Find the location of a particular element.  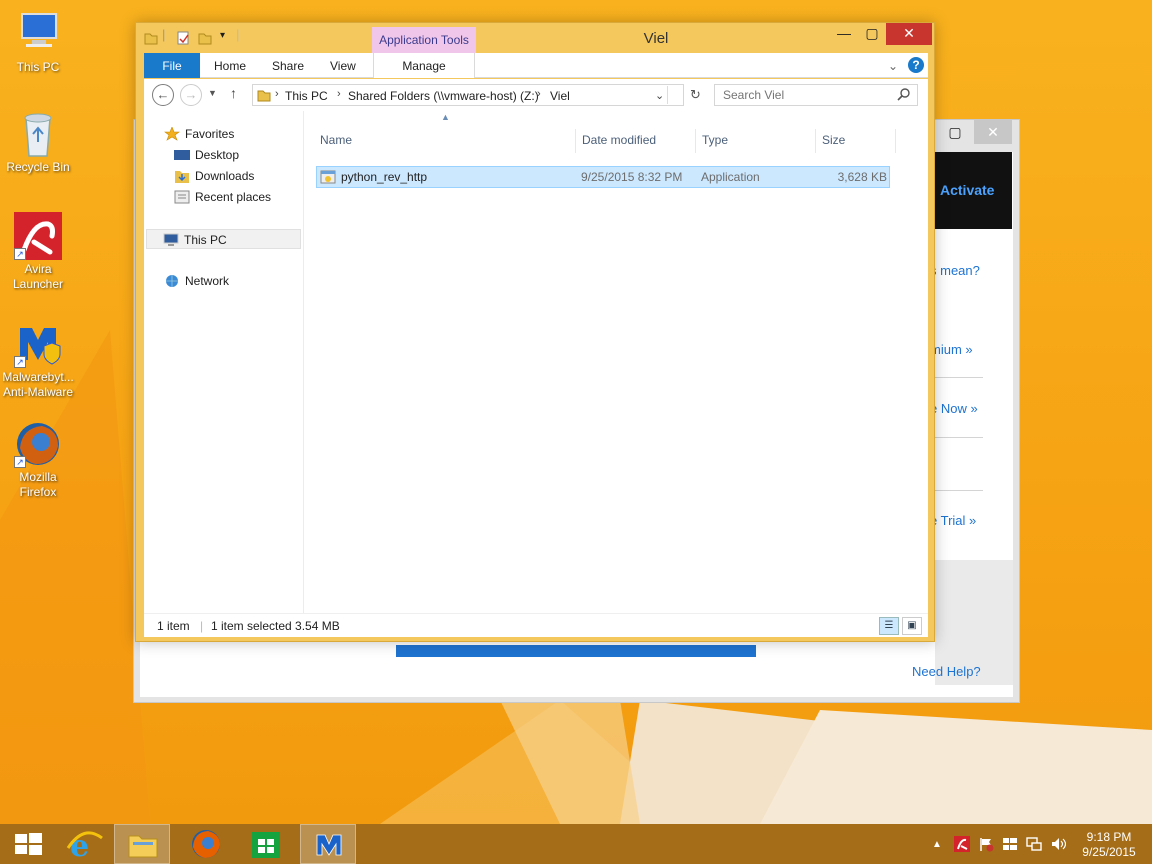

windows-logo-icon is located at coordinates (28, 844).